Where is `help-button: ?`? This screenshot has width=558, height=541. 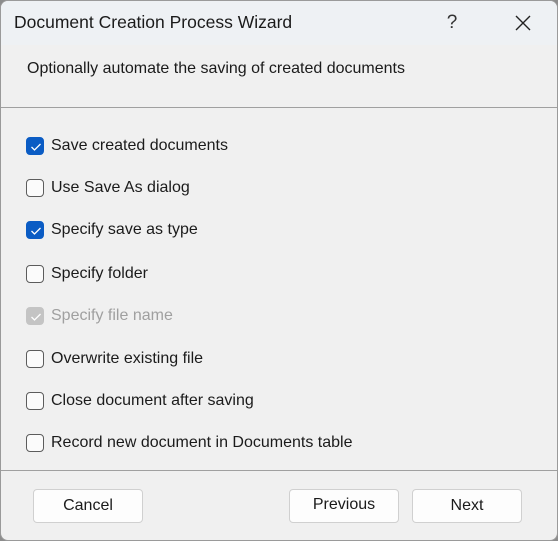
help-button: ? is located at coordinates (452, 23).